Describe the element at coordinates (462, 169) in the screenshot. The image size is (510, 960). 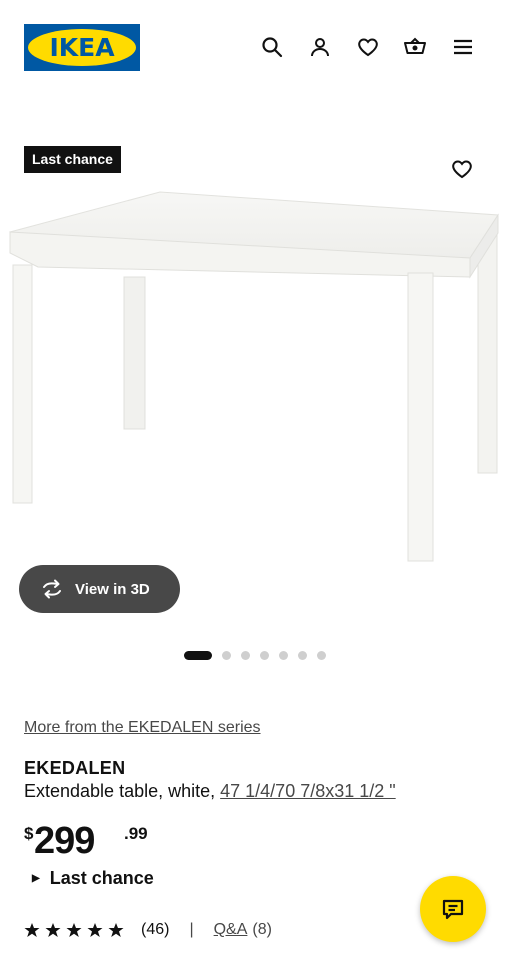
I see `save-to-favorites-heart-icon` at that location.